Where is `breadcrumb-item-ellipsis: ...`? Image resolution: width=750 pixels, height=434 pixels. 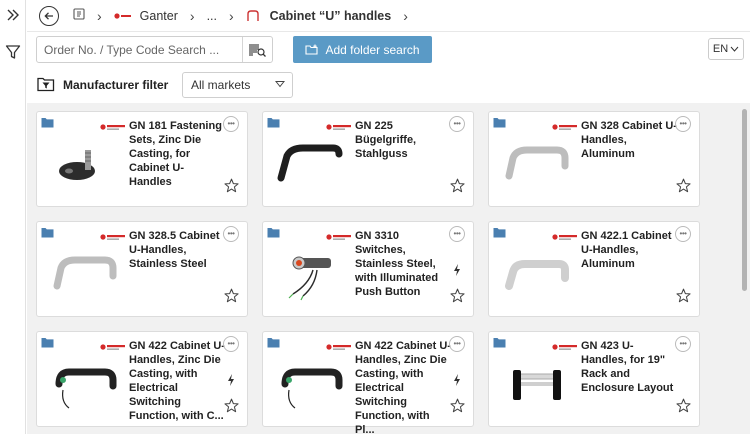
breadcrumb-item-ellipsis: ... is located at coordinates (212, 16).